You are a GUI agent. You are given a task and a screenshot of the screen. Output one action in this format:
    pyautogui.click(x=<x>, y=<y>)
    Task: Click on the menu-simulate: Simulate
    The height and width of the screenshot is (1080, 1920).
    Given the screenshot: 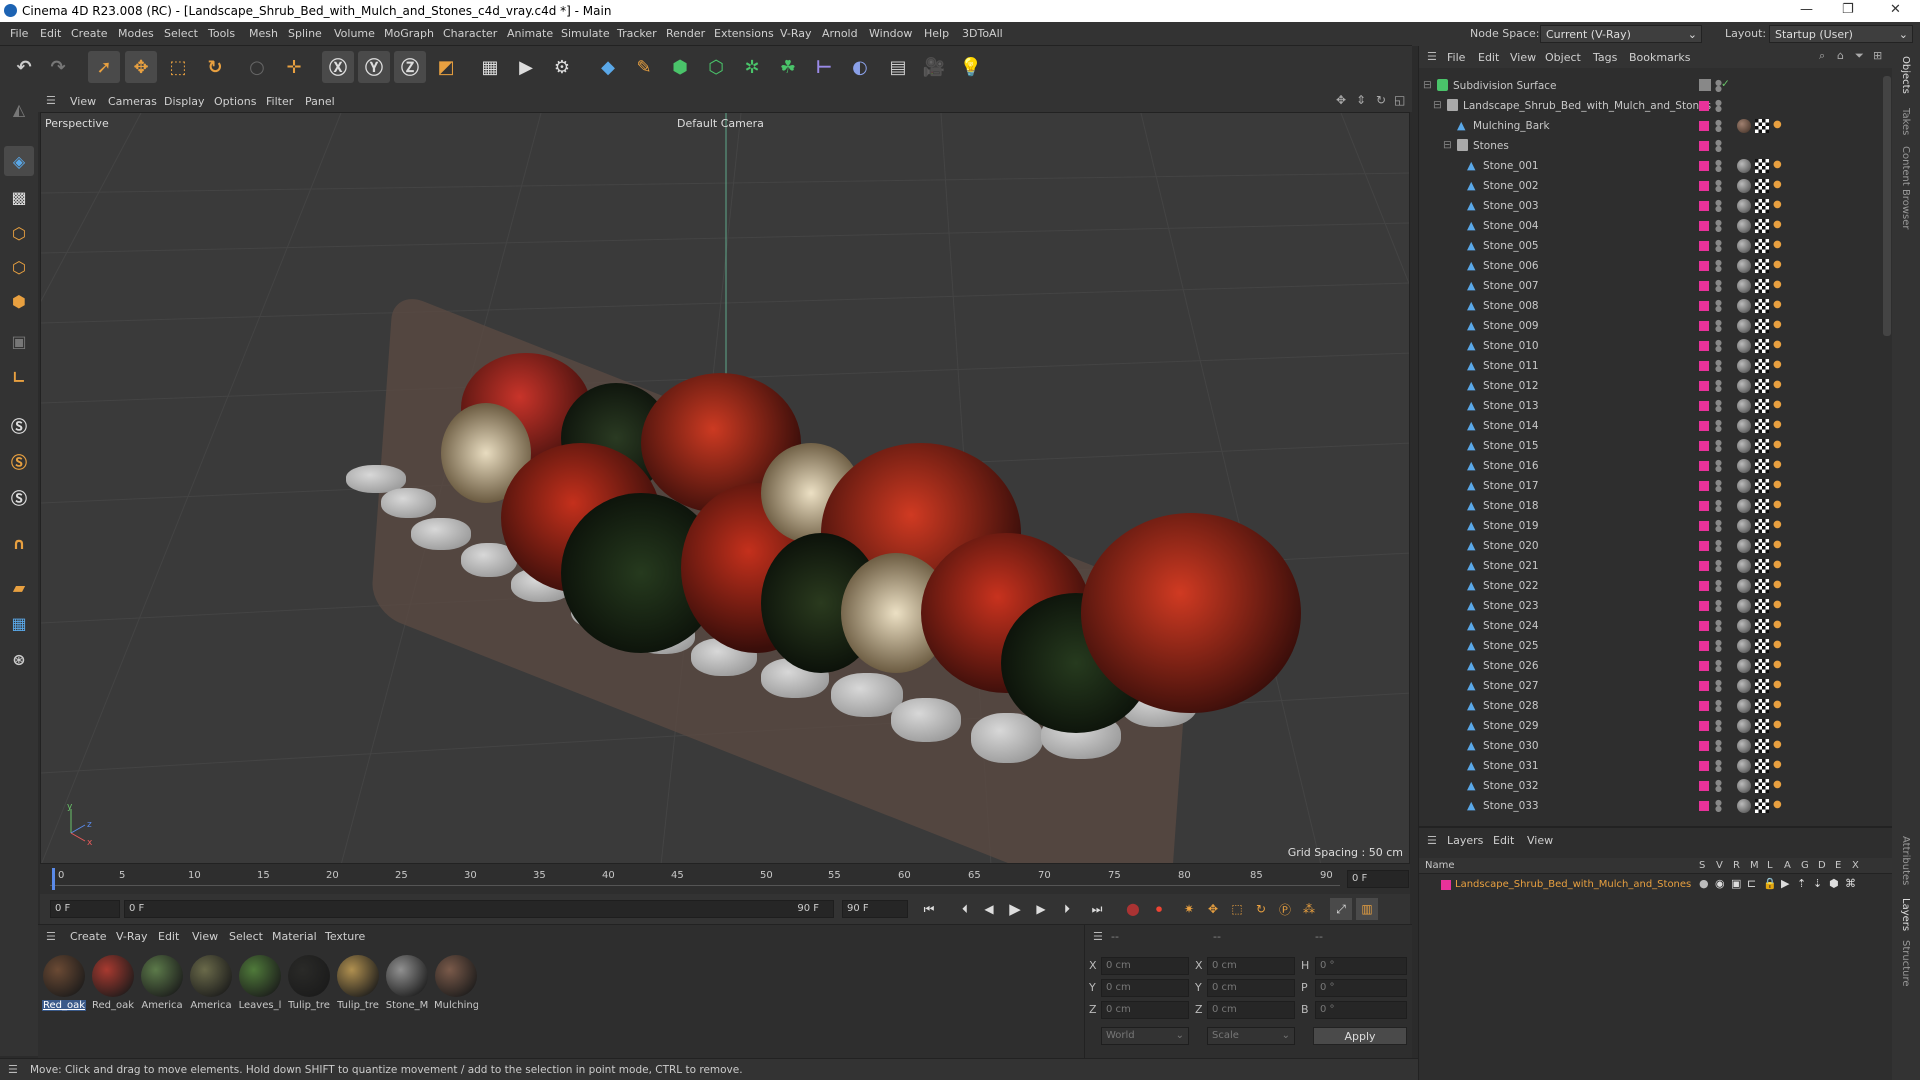 What is the action you would take?
    pyautogui.click(x=585, y=33)
    